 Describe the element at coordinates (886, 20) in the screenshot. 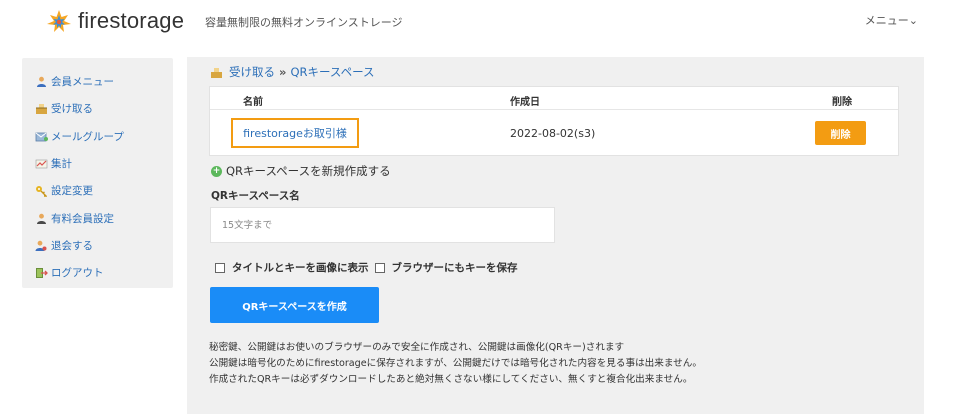

I see `menu-label: メニュー` at that location.